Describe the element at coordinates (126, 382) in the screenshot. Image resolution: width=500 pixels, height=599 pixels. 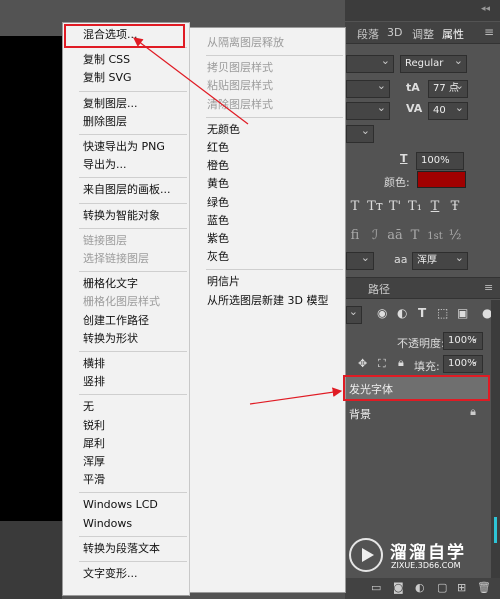
I see `menu-item: 竖排` at that location.